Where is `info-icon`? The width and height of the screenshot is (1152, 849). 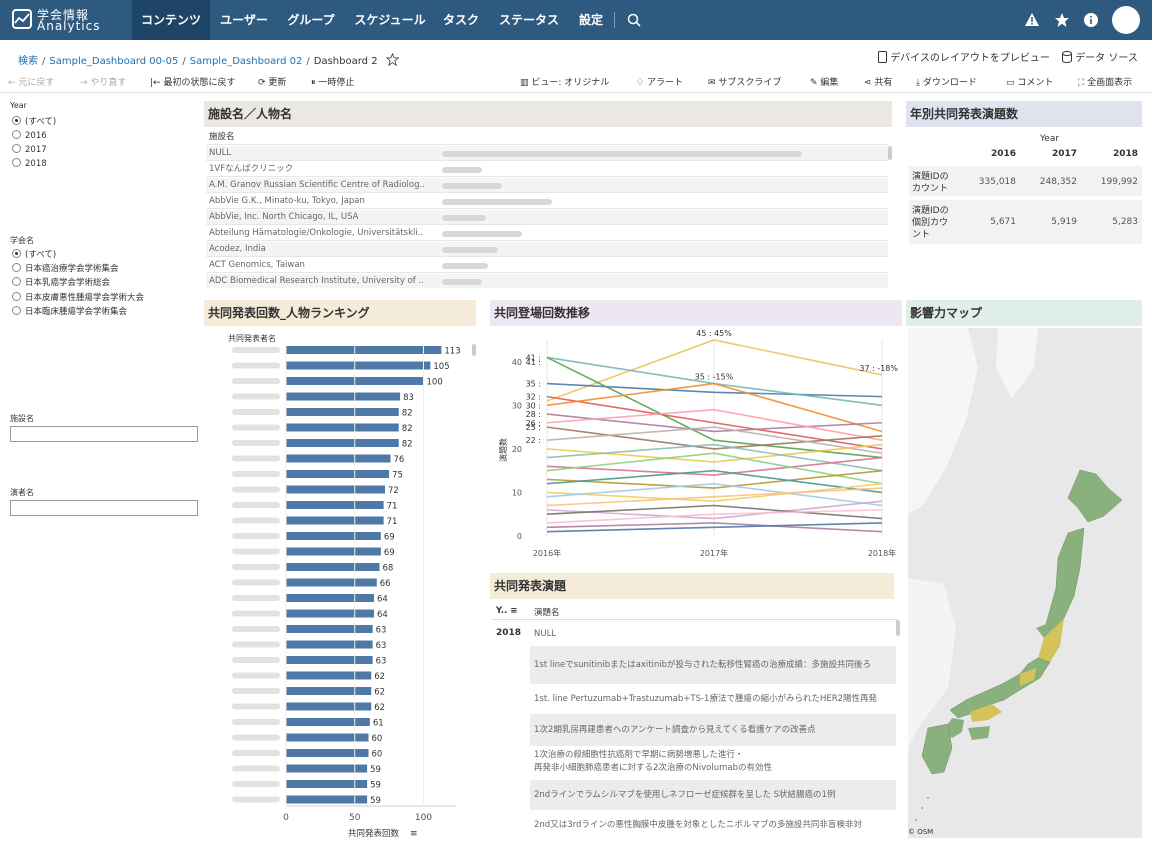
info-icon is located at coordinates (1091, 20).